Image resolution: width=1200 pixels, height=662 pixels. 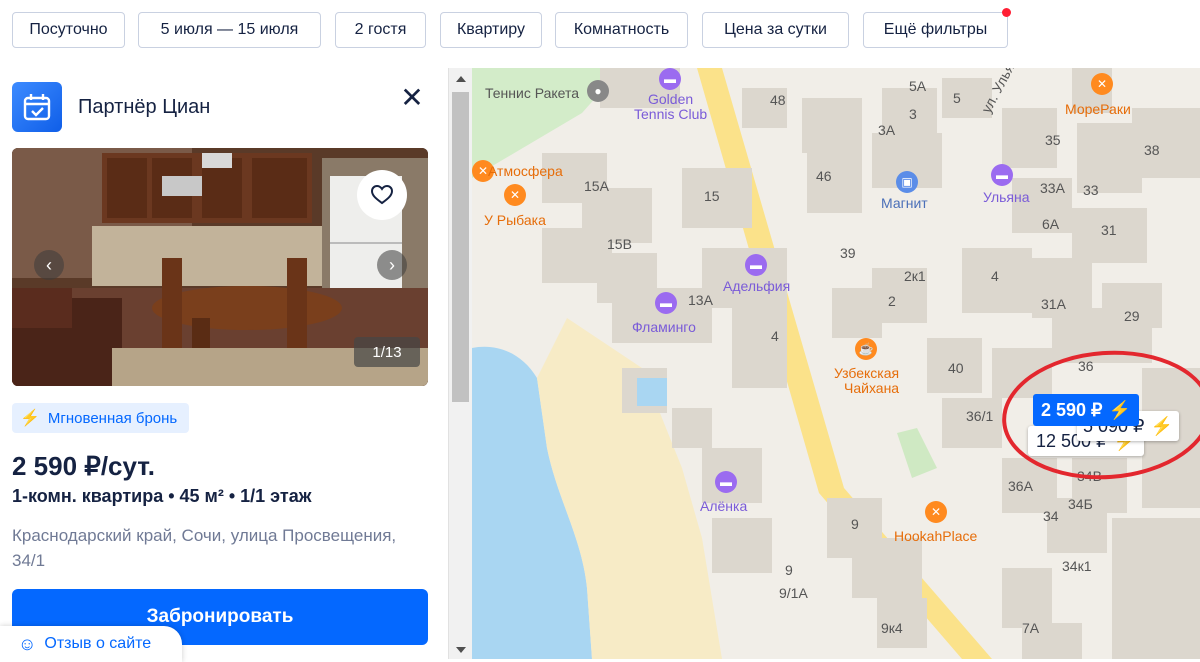 I want to click on house-label: 31А, so click(x=1053, y=304).